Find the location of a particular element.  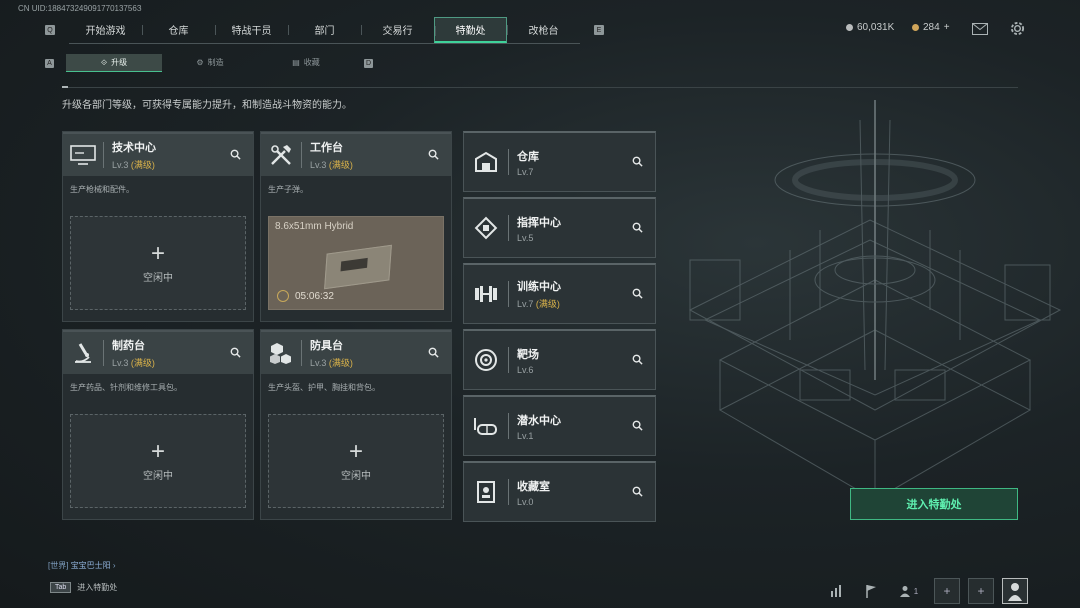

card-tech-center: 技术中心 Lv.3 (满级) 生产枪械和配件。 + 空闲中 is located at coordinates (158, 226).